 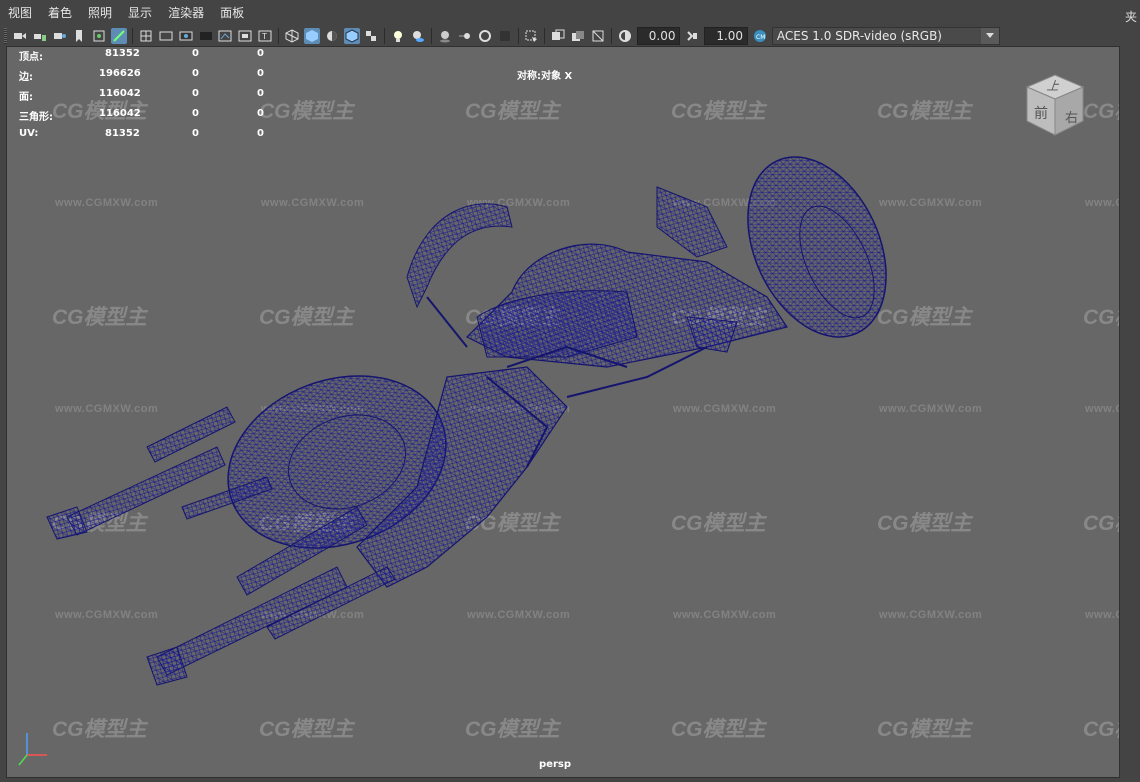 I want to click on chevron-down-icon, so click(x=989, y=36).